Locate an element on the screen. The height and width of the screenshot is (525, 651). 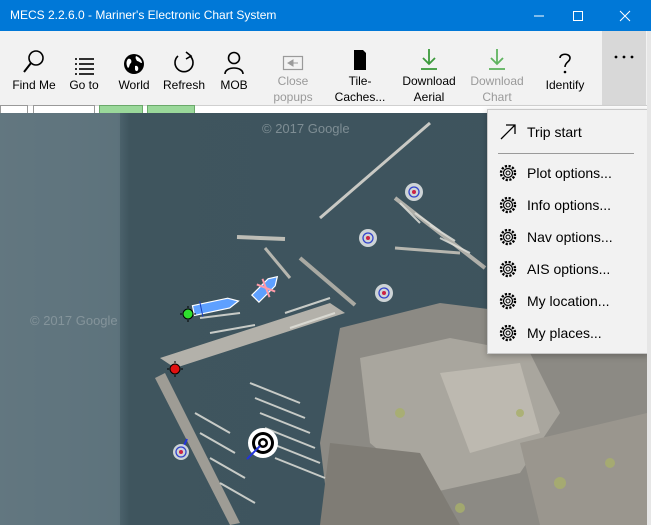
refresh-icon is located at coordinates (184, 62).